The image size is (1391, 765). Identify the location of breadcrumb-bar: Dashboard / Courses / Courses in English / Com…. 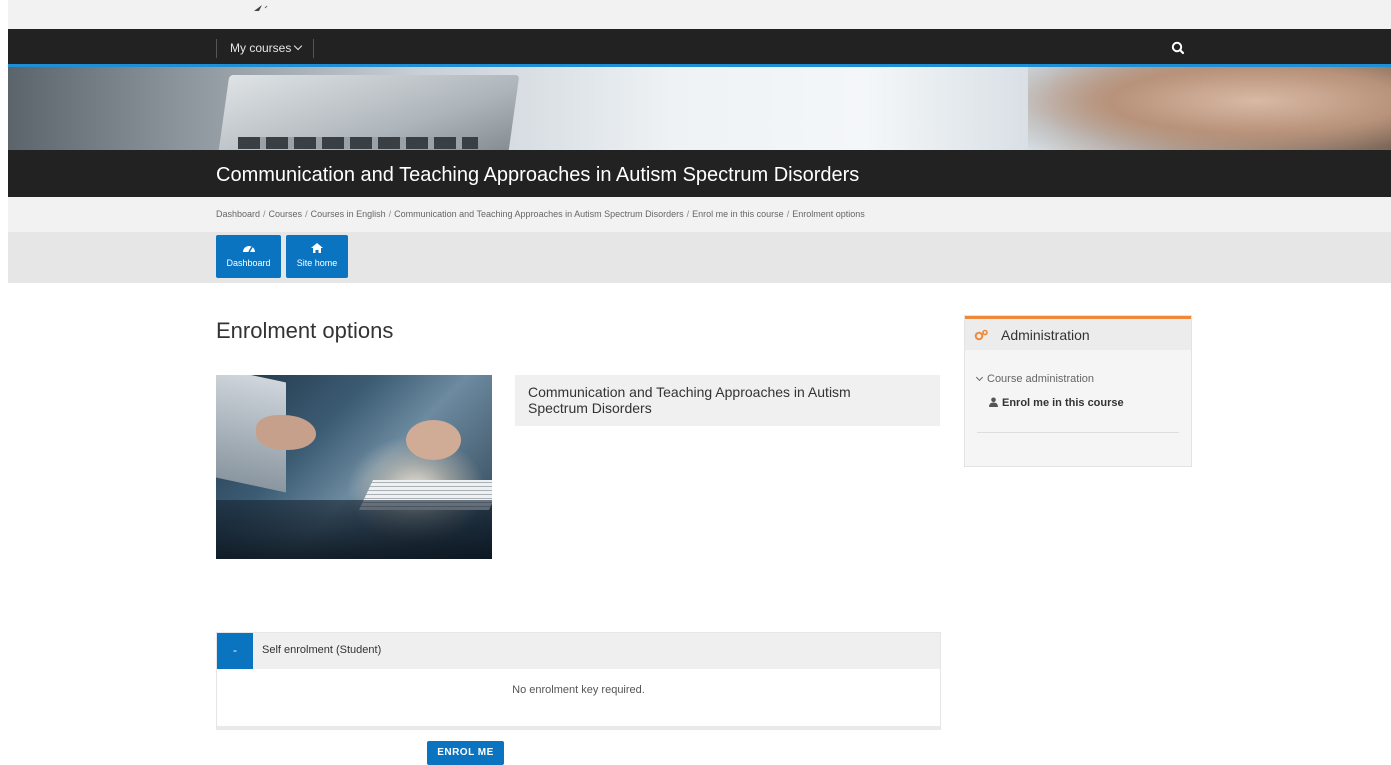
(699, 214).